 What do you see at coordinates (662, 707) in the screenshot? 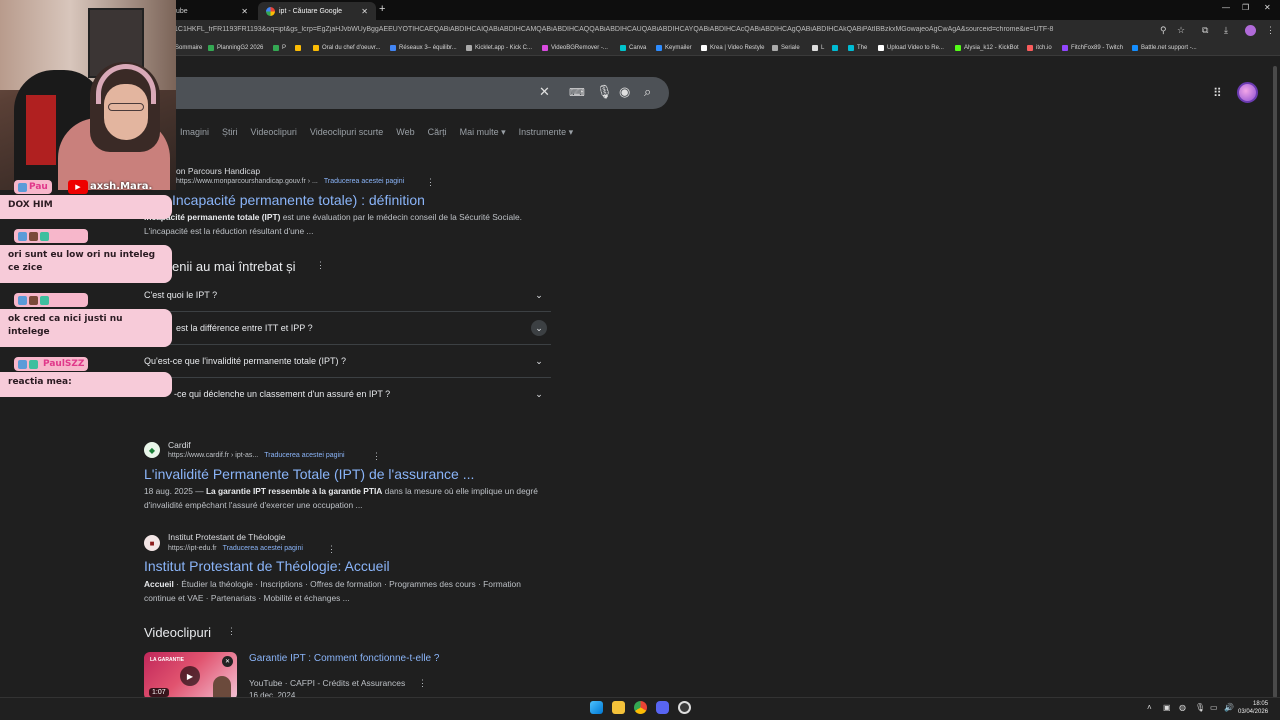
I see `discord-icon` at bounding box center [662, 707].